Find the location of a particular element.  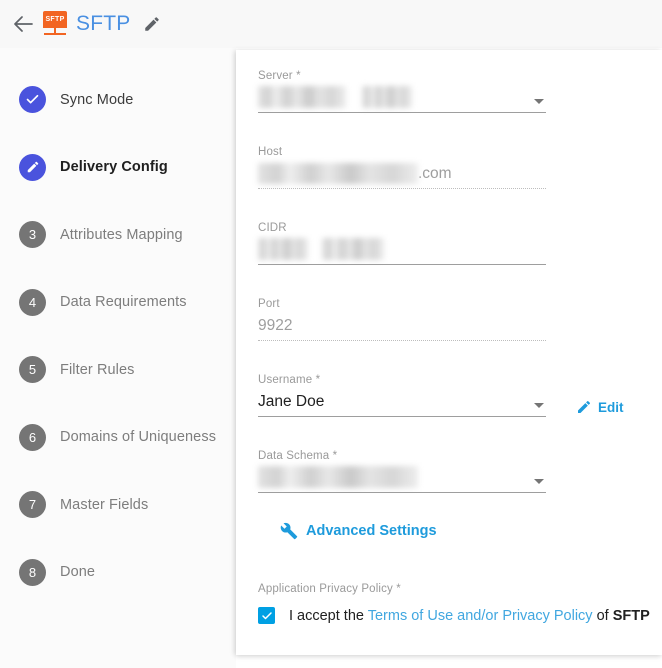

privacy-accept-checkbox is located at coordinates (266, 615).